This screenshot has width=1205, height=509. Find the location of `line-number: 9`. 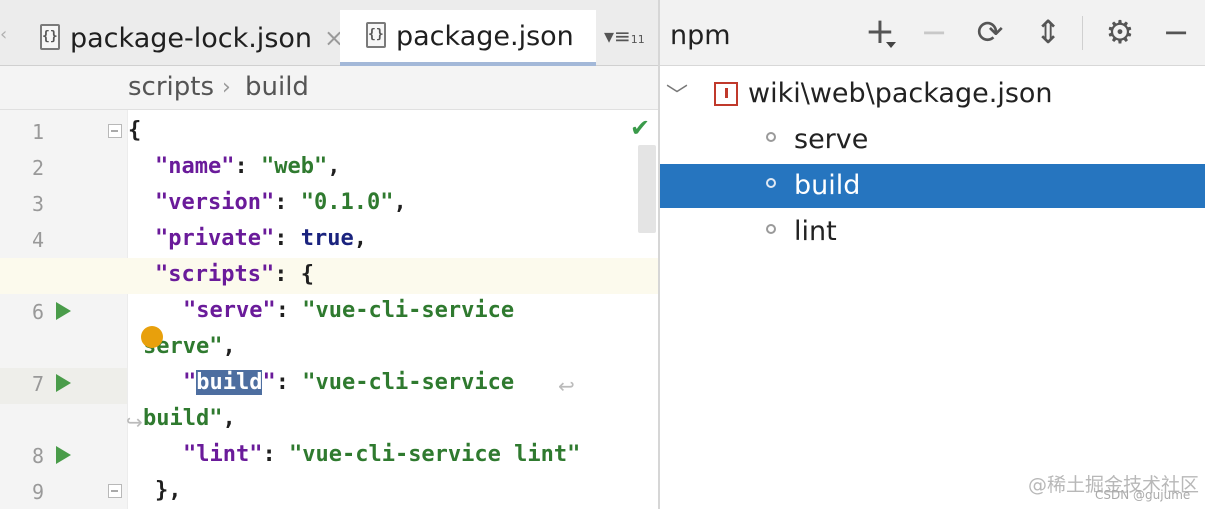

line-number: 9 is located at coordinates (37, 492).